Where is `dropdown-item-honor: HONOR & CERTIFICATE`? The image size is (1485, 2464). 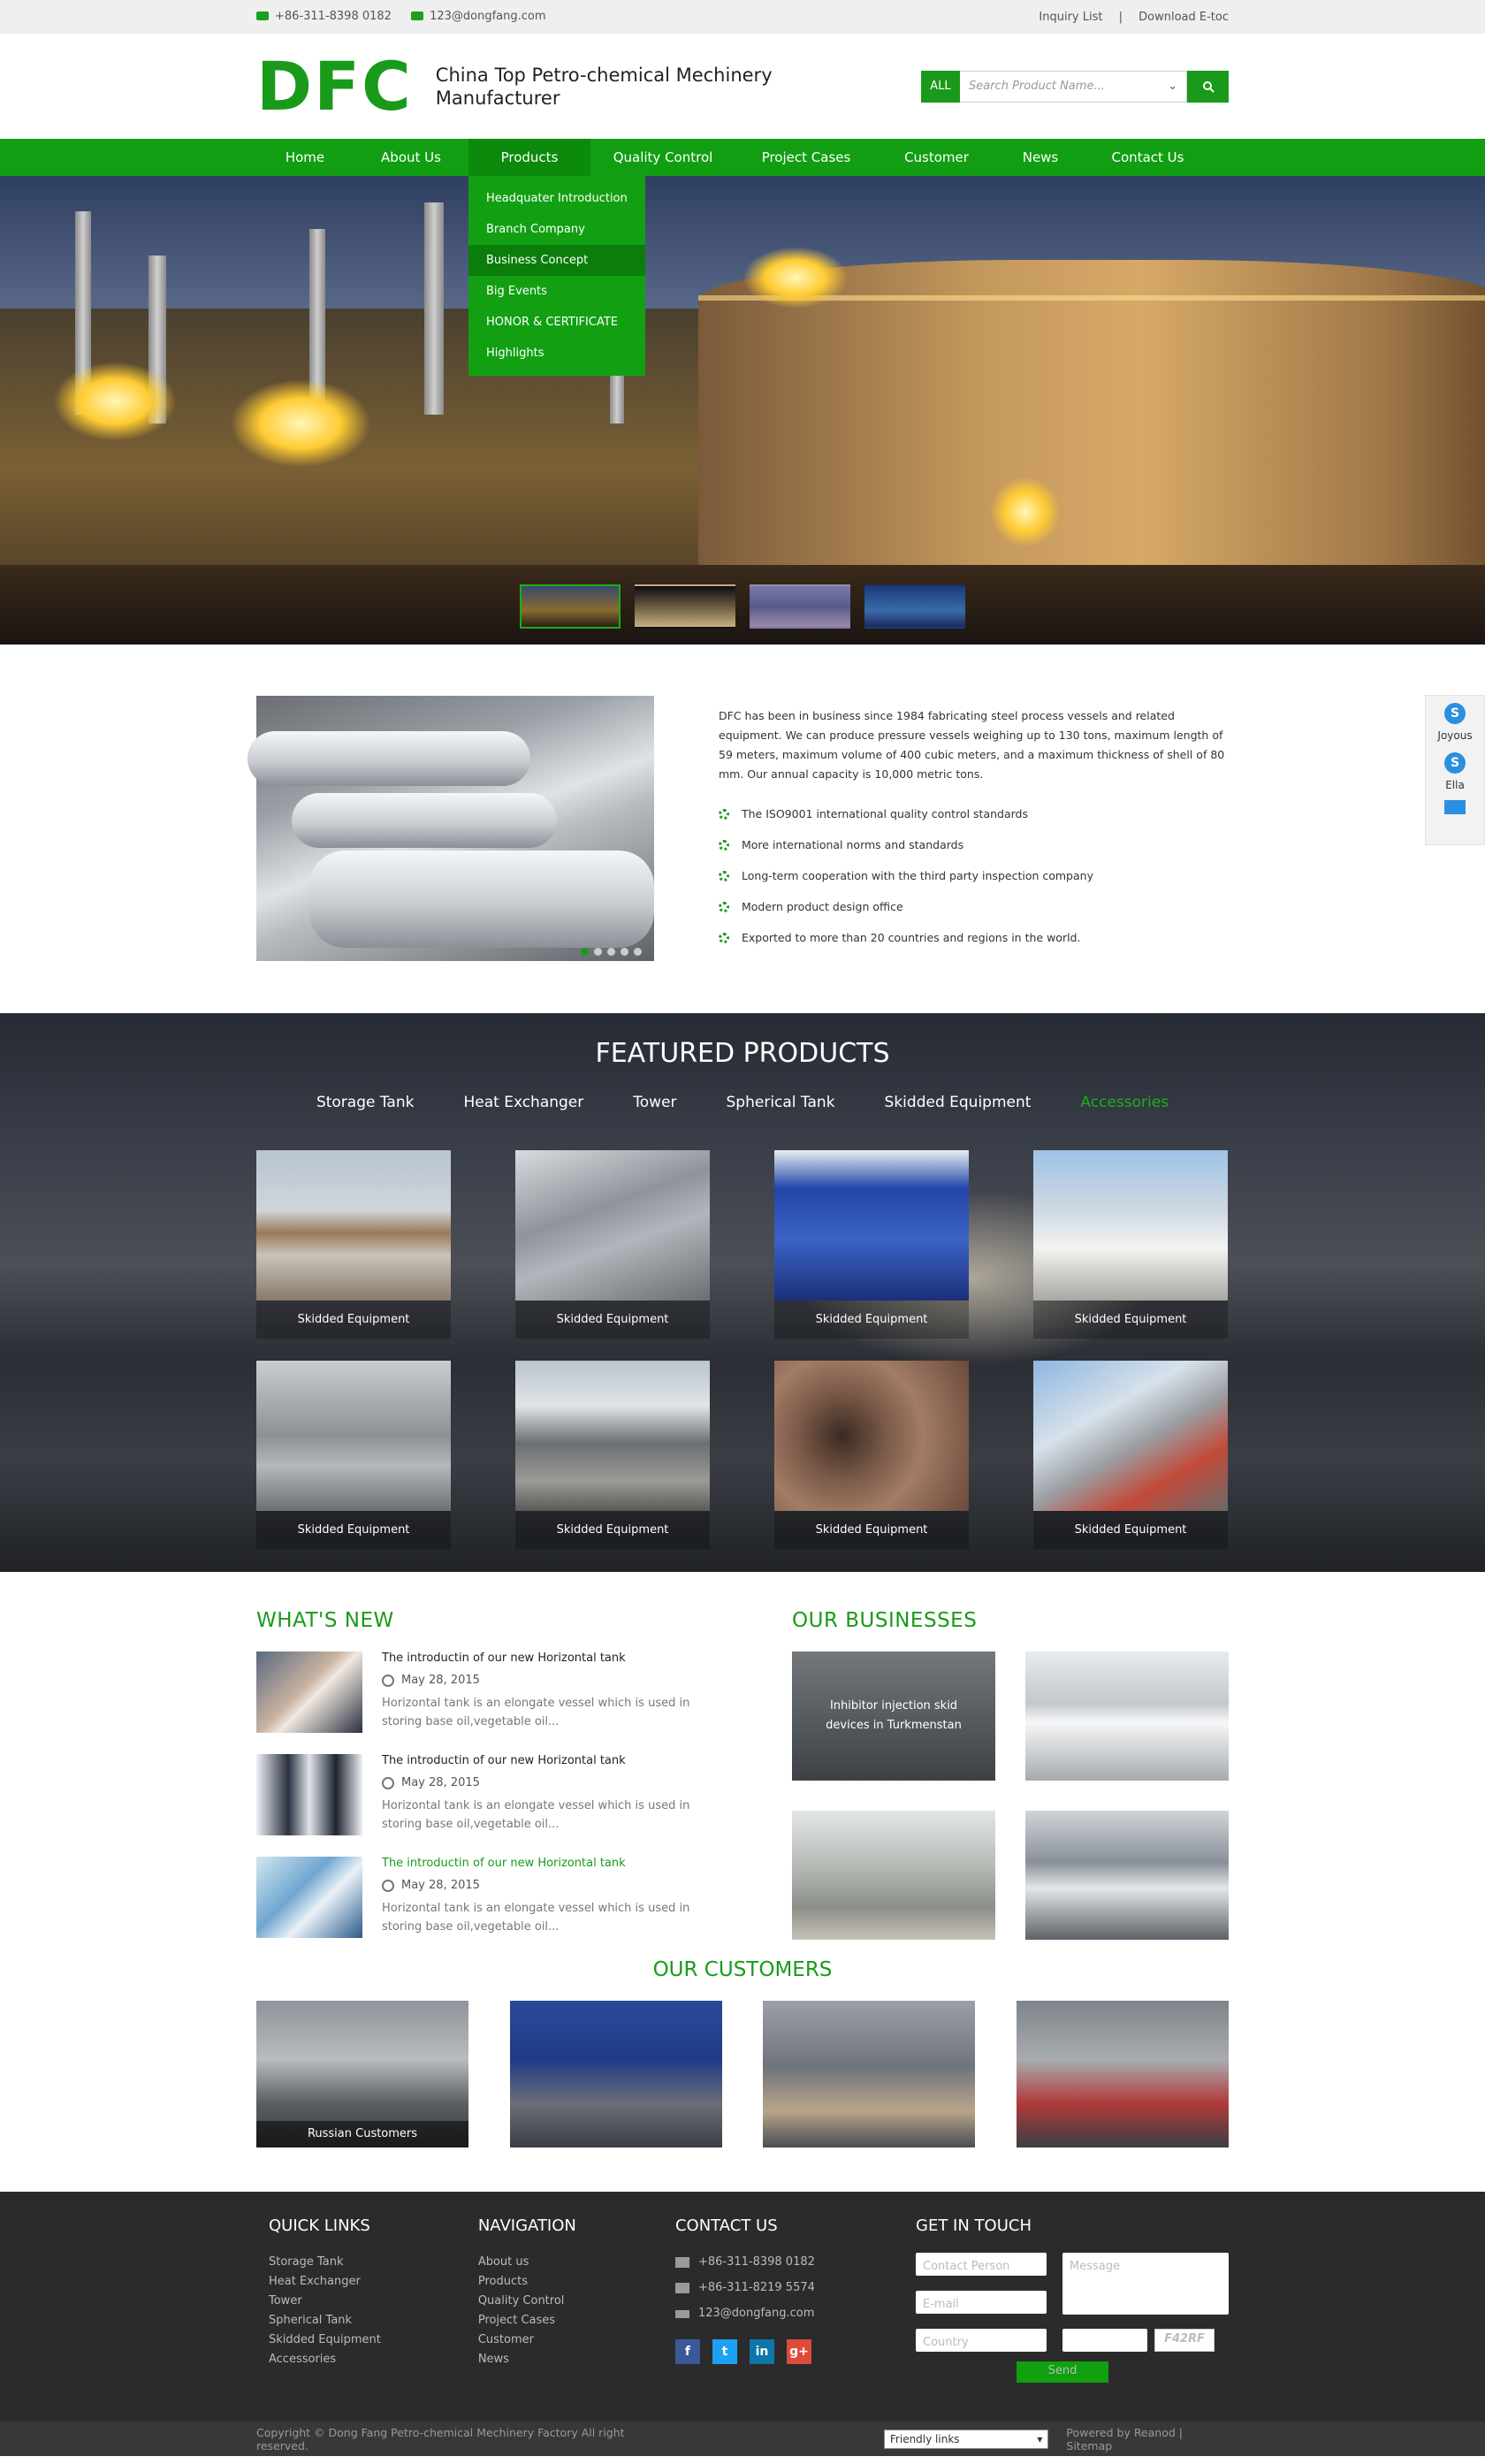
dropdown-item-honor: HONOR & CERTIFICATE is located at coordinates (556, 322).